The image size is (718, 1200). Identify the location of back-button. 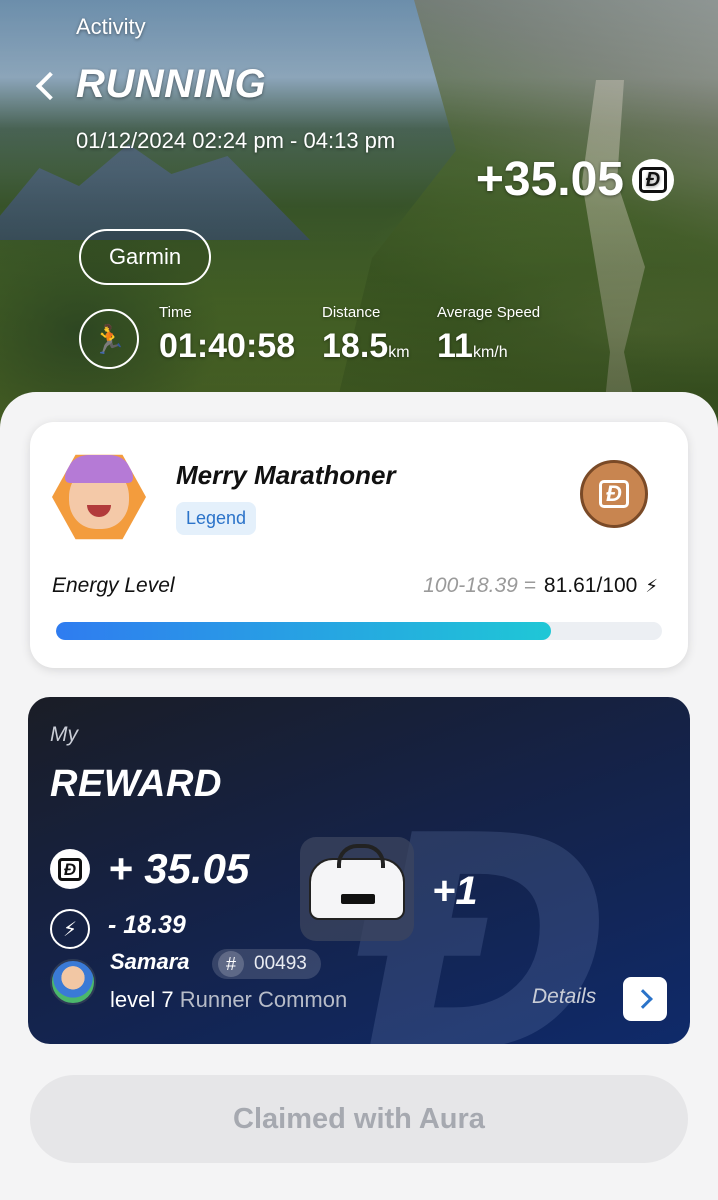
(46, 86).